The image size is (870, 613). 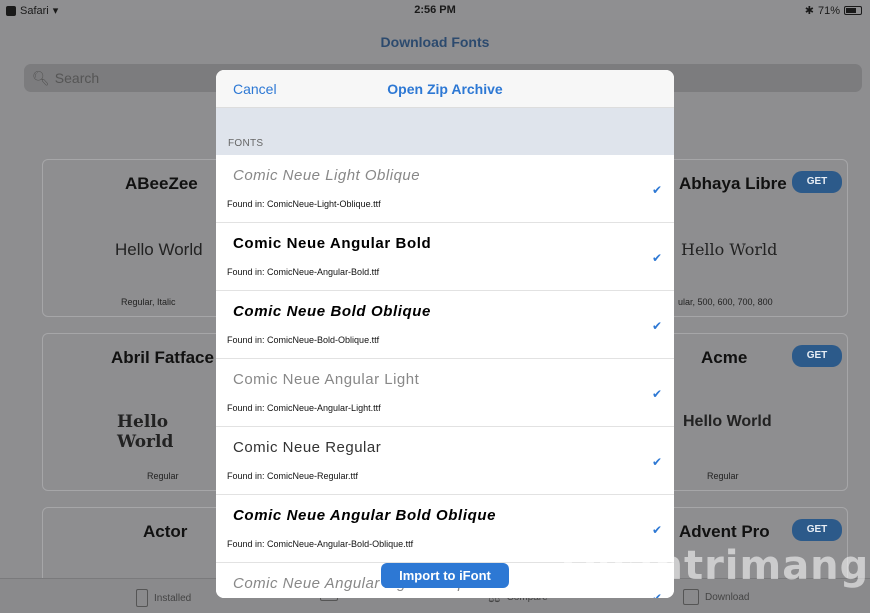 I want to click on card-title: Advent Pro, so click(x=724, y=531).